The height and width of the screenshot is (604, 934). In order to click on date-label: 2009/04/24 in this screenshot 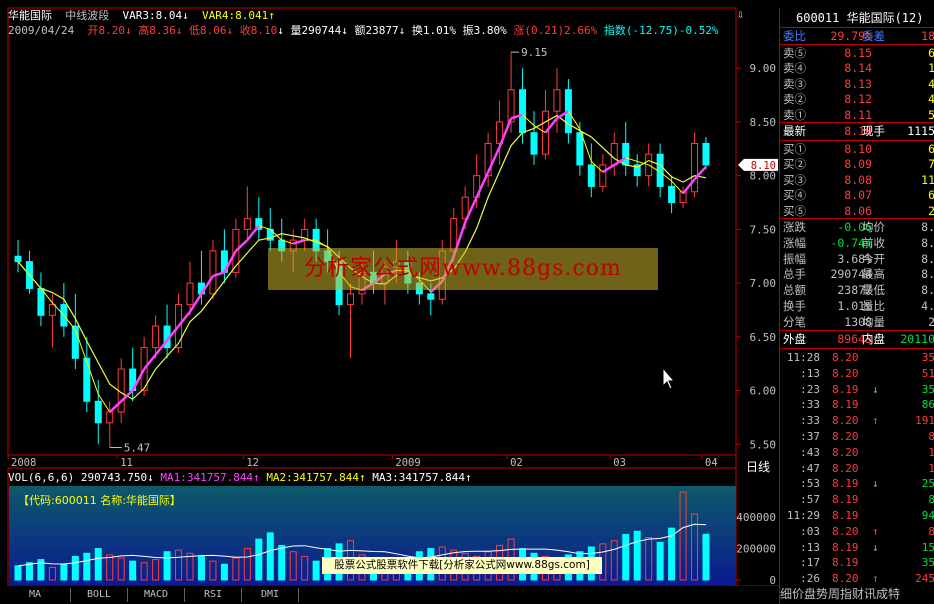, I will do `click(41, 30)`.